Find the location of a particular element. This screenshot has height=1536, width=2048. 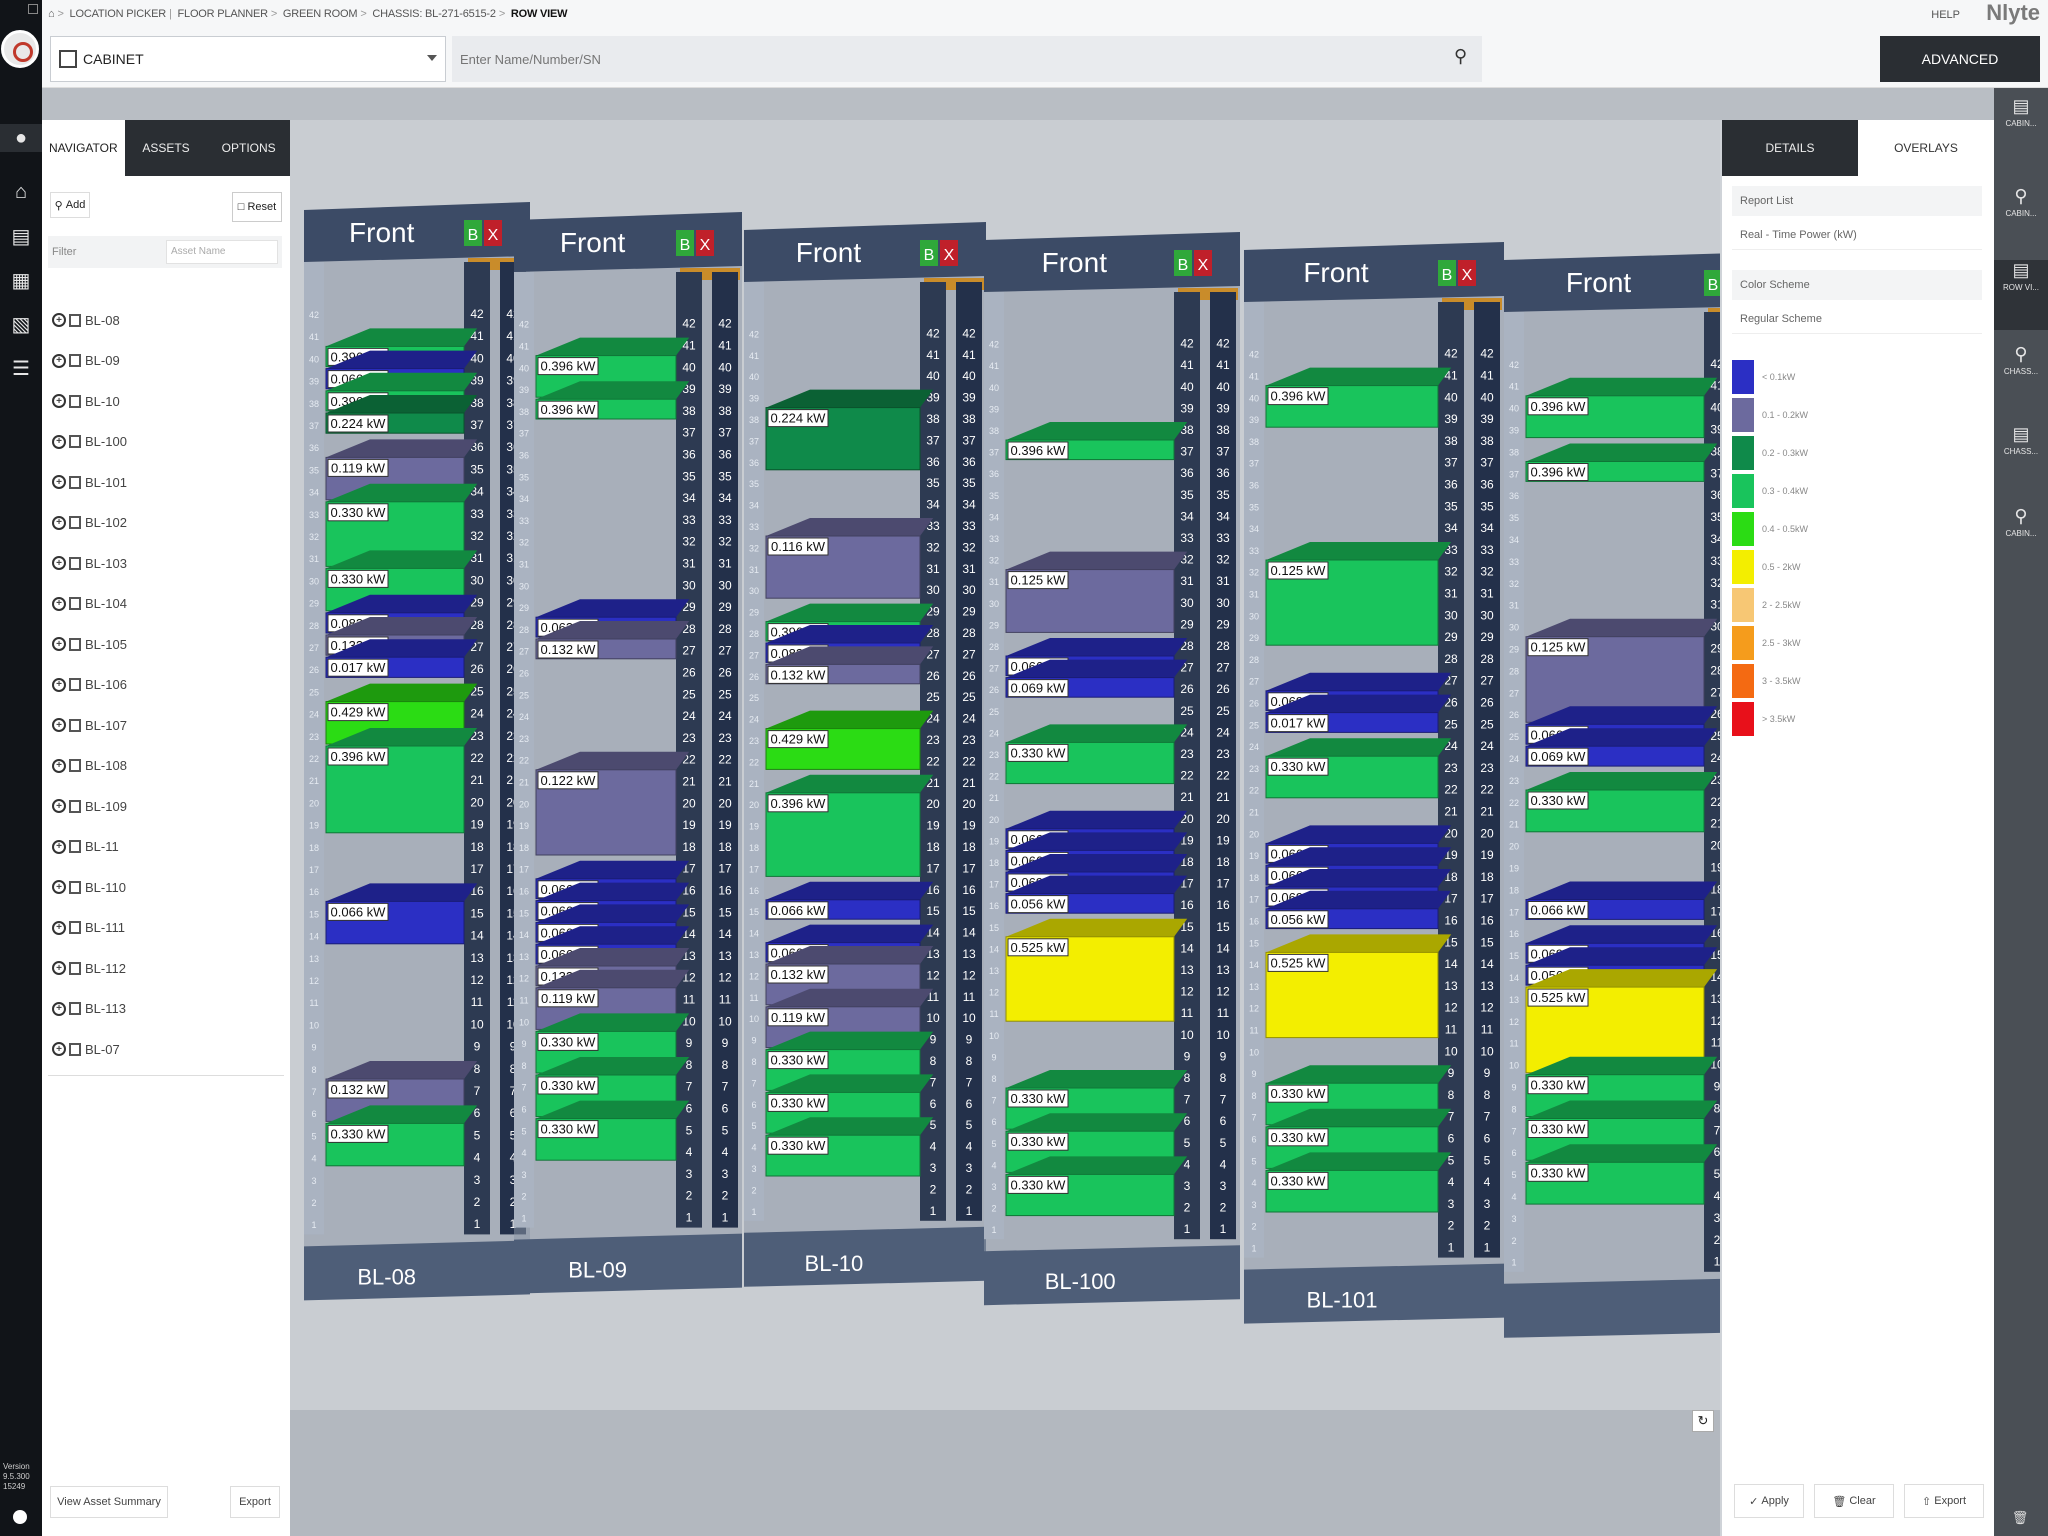

asset-list-item: + BL-09 is located at coordinates (167, 361).